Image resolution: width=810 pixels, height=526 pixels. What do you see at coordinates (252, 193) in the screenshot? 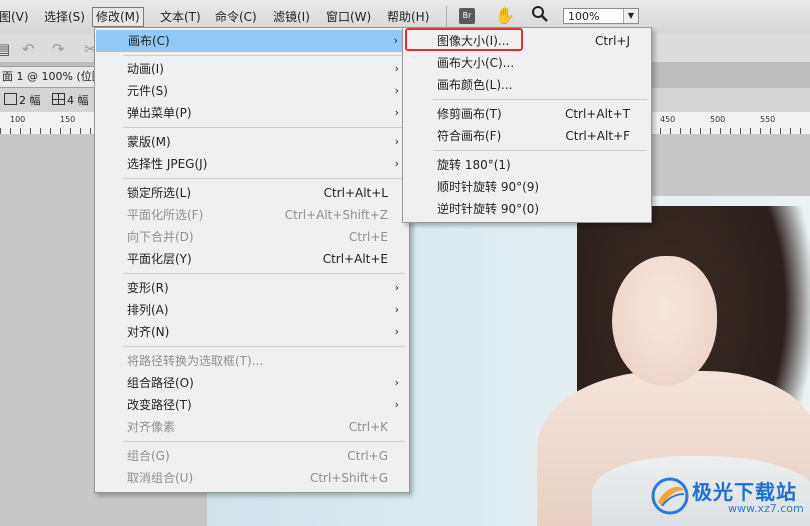
I see `menu-item-lock-selection: 锁定所选(L) Ctrl+Alt+L` at bounding box center [252, 193].